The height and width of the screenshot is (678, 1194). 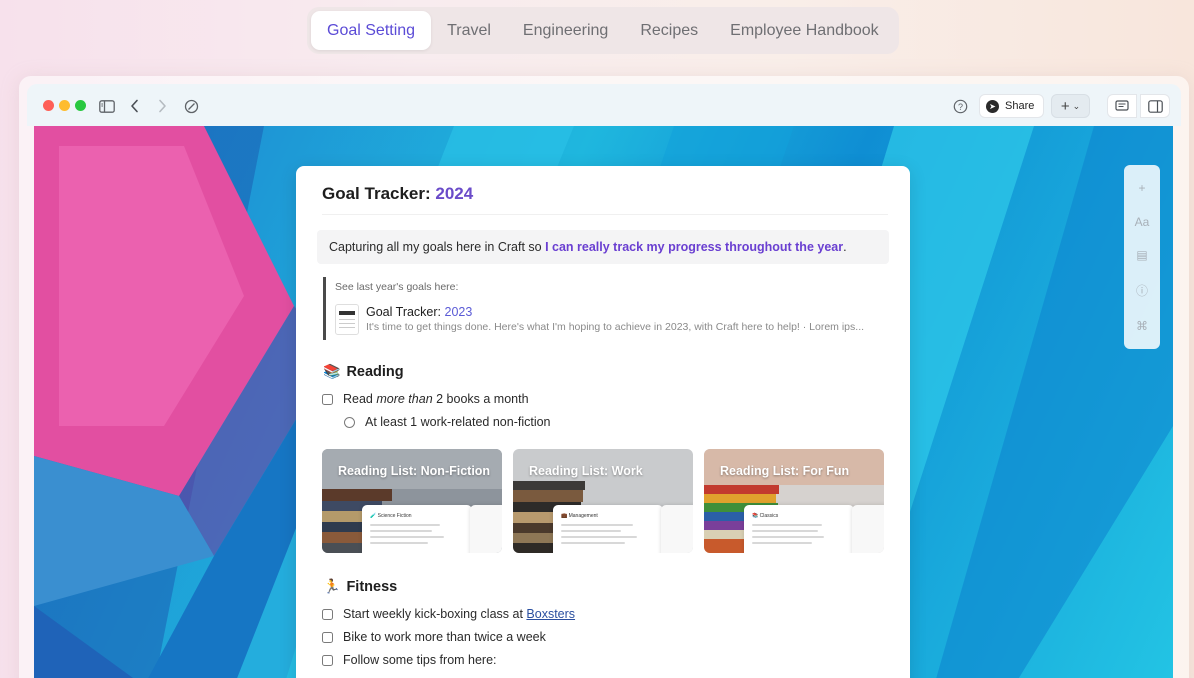 What do you see at coordinates (669, 30) in the screenshot?
I see `tab-recipes: Recipes` at bounding box center [669, 30].